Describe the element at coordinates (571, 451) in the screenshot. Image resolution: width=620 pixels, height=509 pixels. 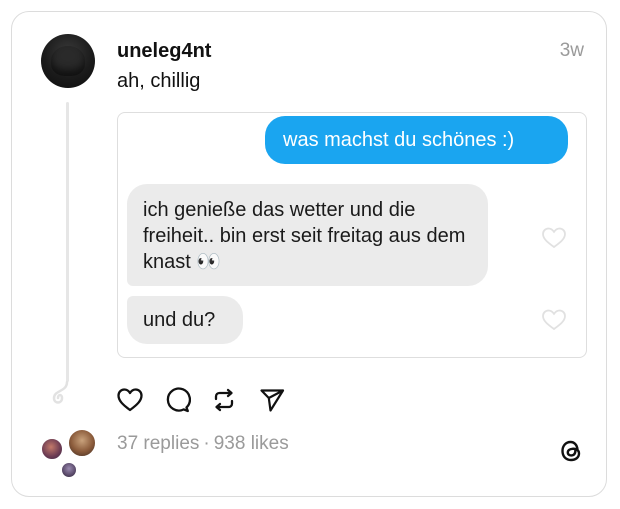
I see `threads-logo-icon` at that location.